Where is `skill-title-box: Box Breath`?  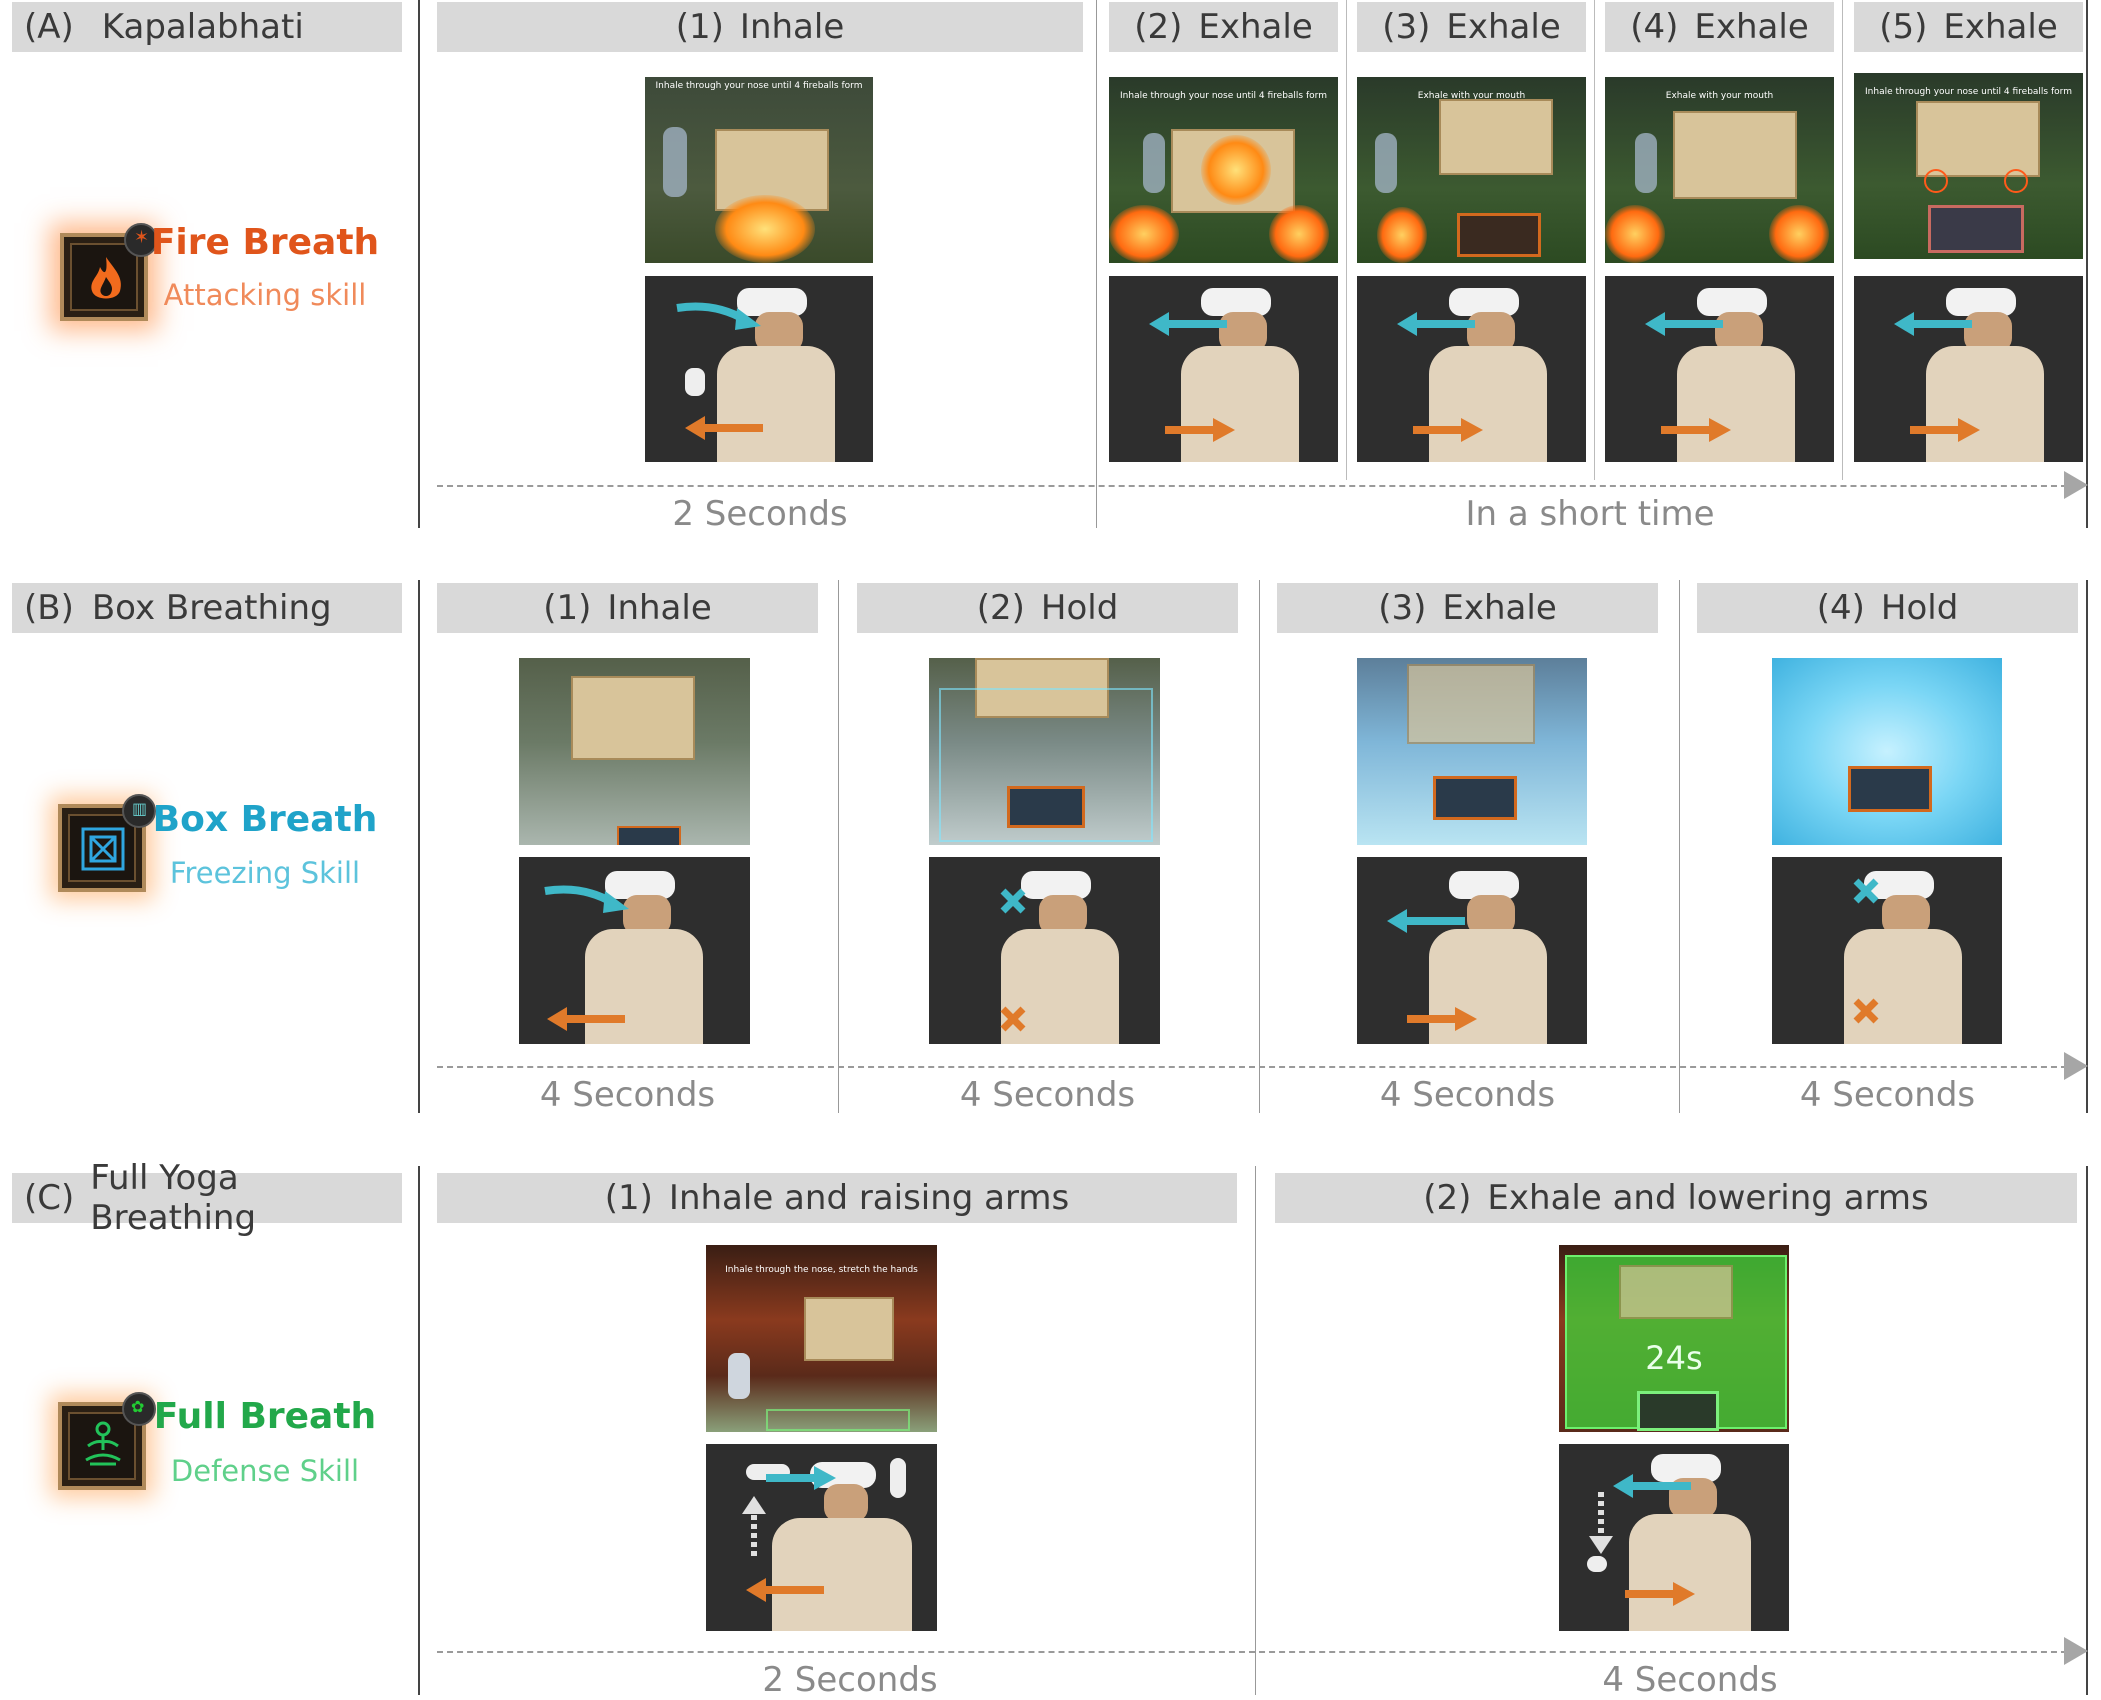 skill-title-box: Box Breath is located at coordinates (265, 819).